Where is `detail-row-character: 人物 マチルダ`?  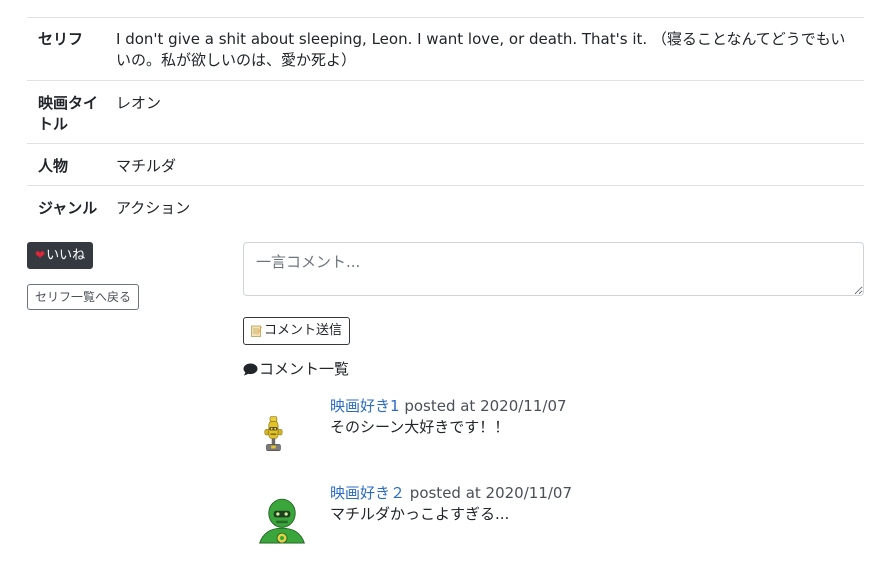
detail-row-character: 人物 マチルダ is located at coordinates (445, 164).